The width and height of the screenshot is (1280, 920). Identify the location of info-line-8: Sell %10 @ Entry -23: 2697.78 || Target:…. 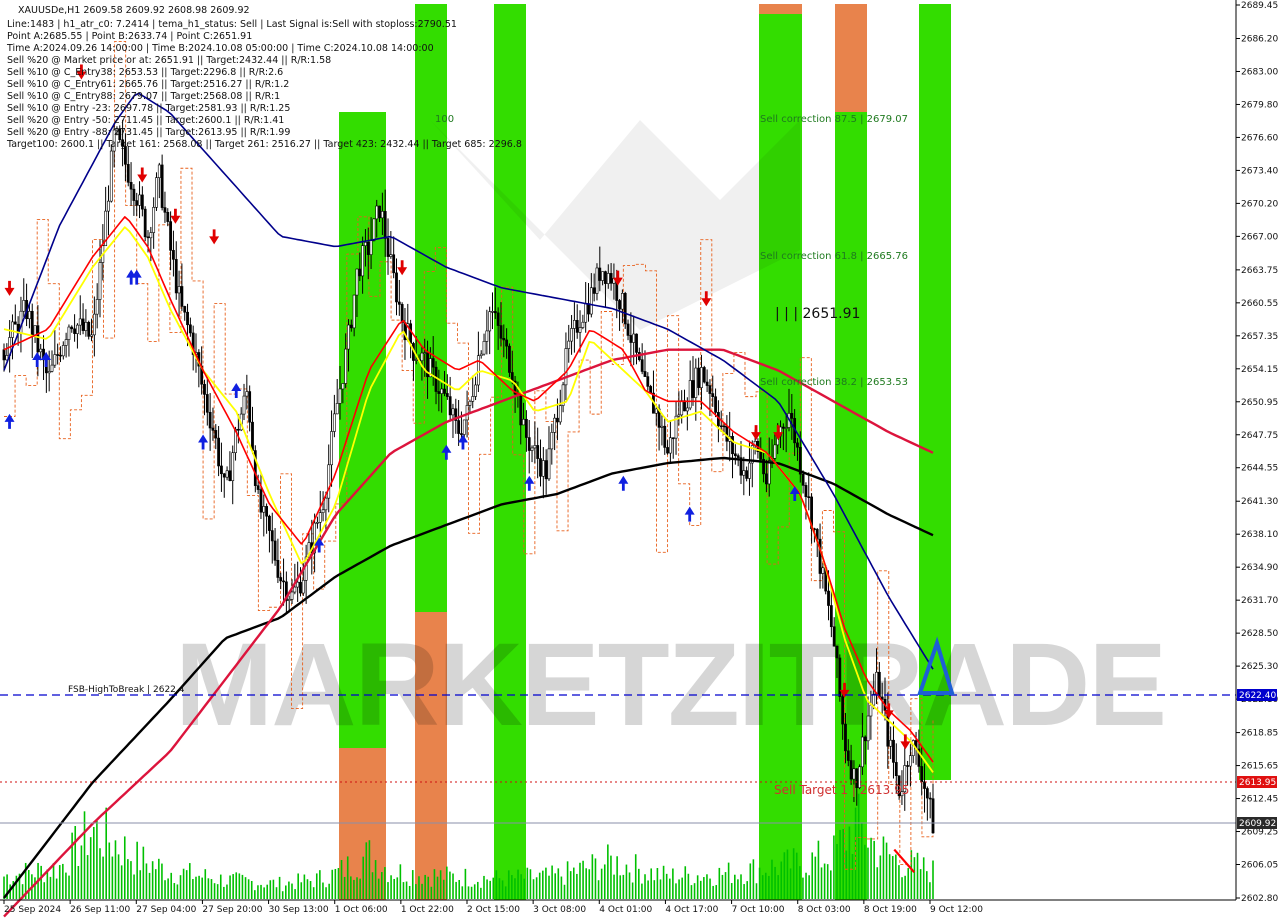
(148, 108).